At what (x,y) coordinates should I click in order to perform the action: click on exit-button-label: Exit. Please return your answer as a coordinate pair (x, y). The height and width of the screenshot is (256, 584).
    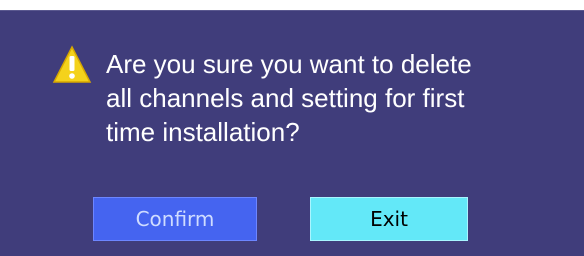
    Looking at the image, I should click on (389, 219).